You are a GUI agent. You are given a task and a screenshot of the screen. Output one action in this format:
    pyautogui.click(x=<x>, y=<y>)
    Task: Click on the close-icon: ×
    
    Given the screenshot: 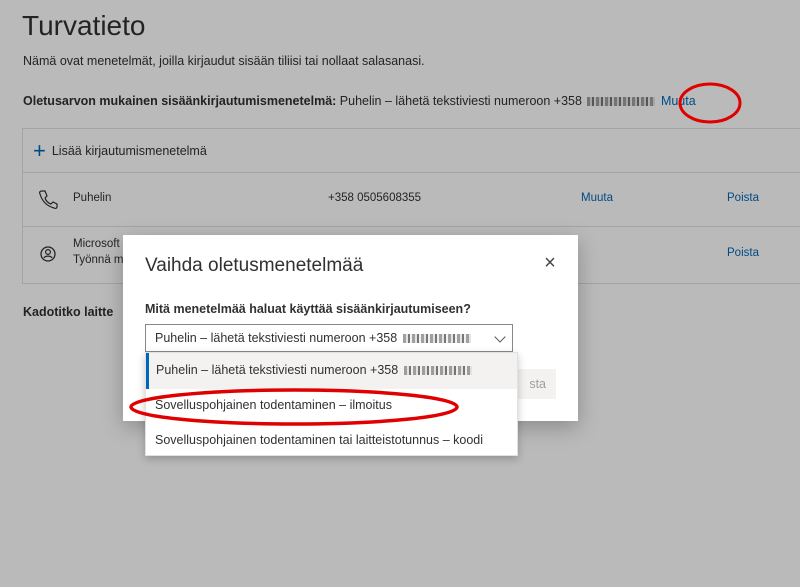 What is the action you would take?
    pyautogui.click(x=550, y=263)
    